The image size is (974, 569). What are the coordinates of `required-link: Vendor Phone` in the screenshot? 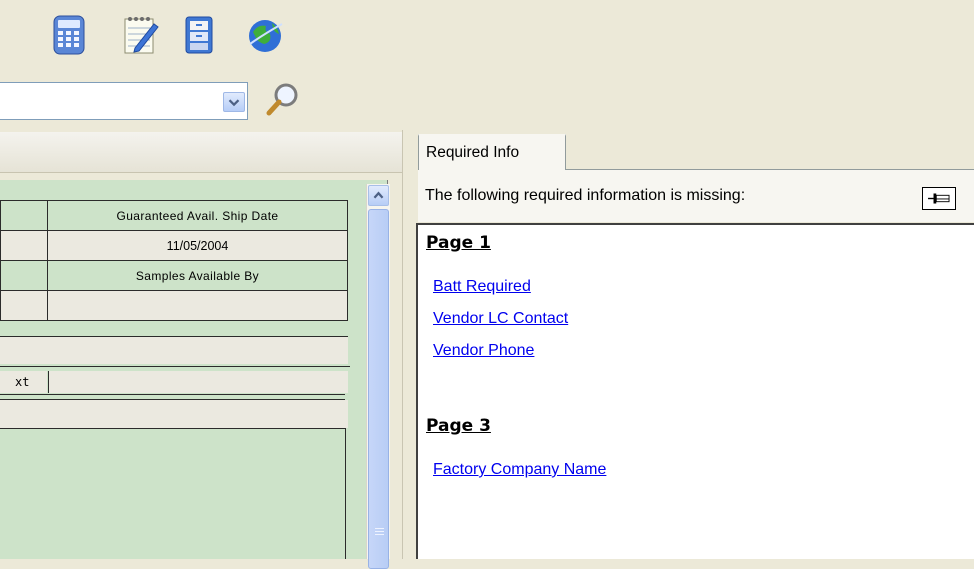 It's located at (483, 351).